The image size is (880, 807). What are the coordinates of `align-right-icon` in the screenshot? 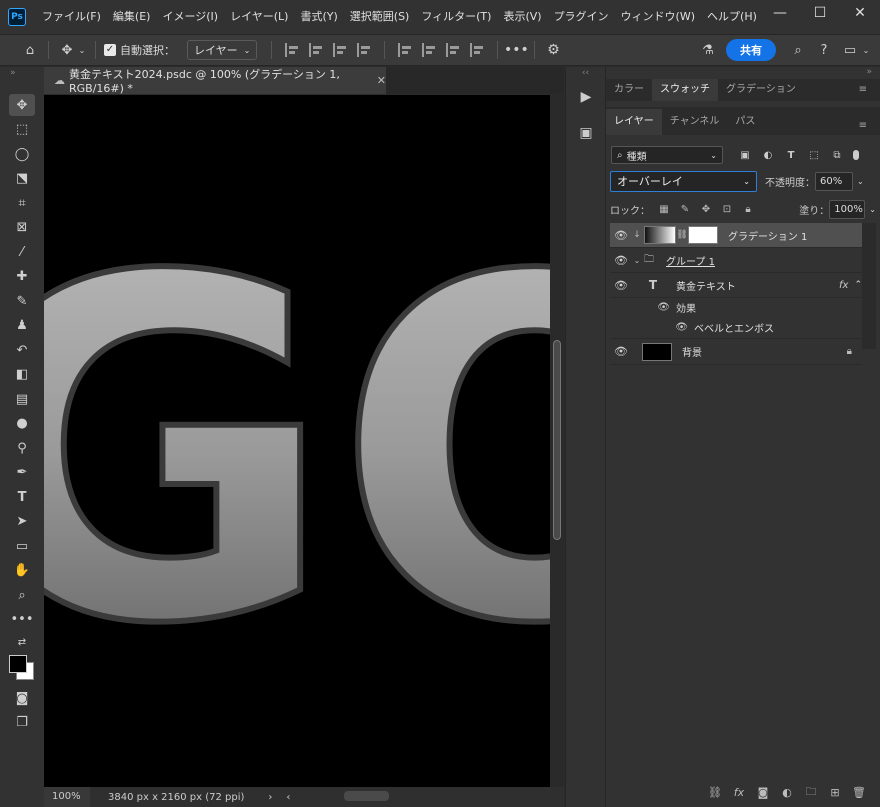 It's located at (340, 50).